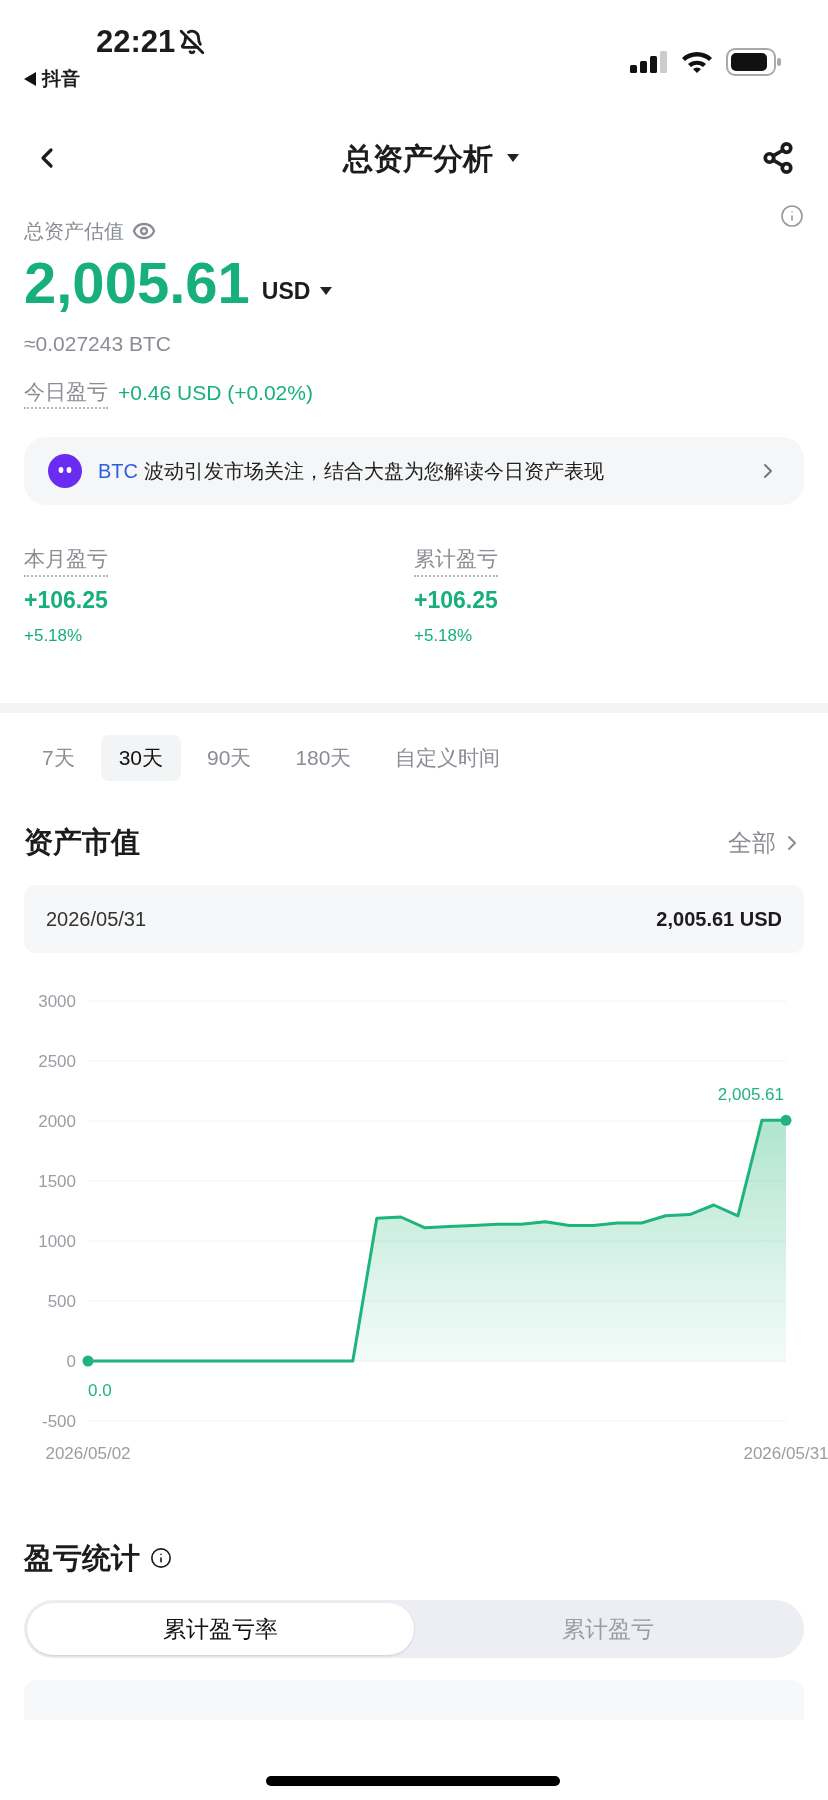 The height and width of the screenshot is (1800, 828). I want to click on section-title: 盈亏统计, so click(82, 1558).